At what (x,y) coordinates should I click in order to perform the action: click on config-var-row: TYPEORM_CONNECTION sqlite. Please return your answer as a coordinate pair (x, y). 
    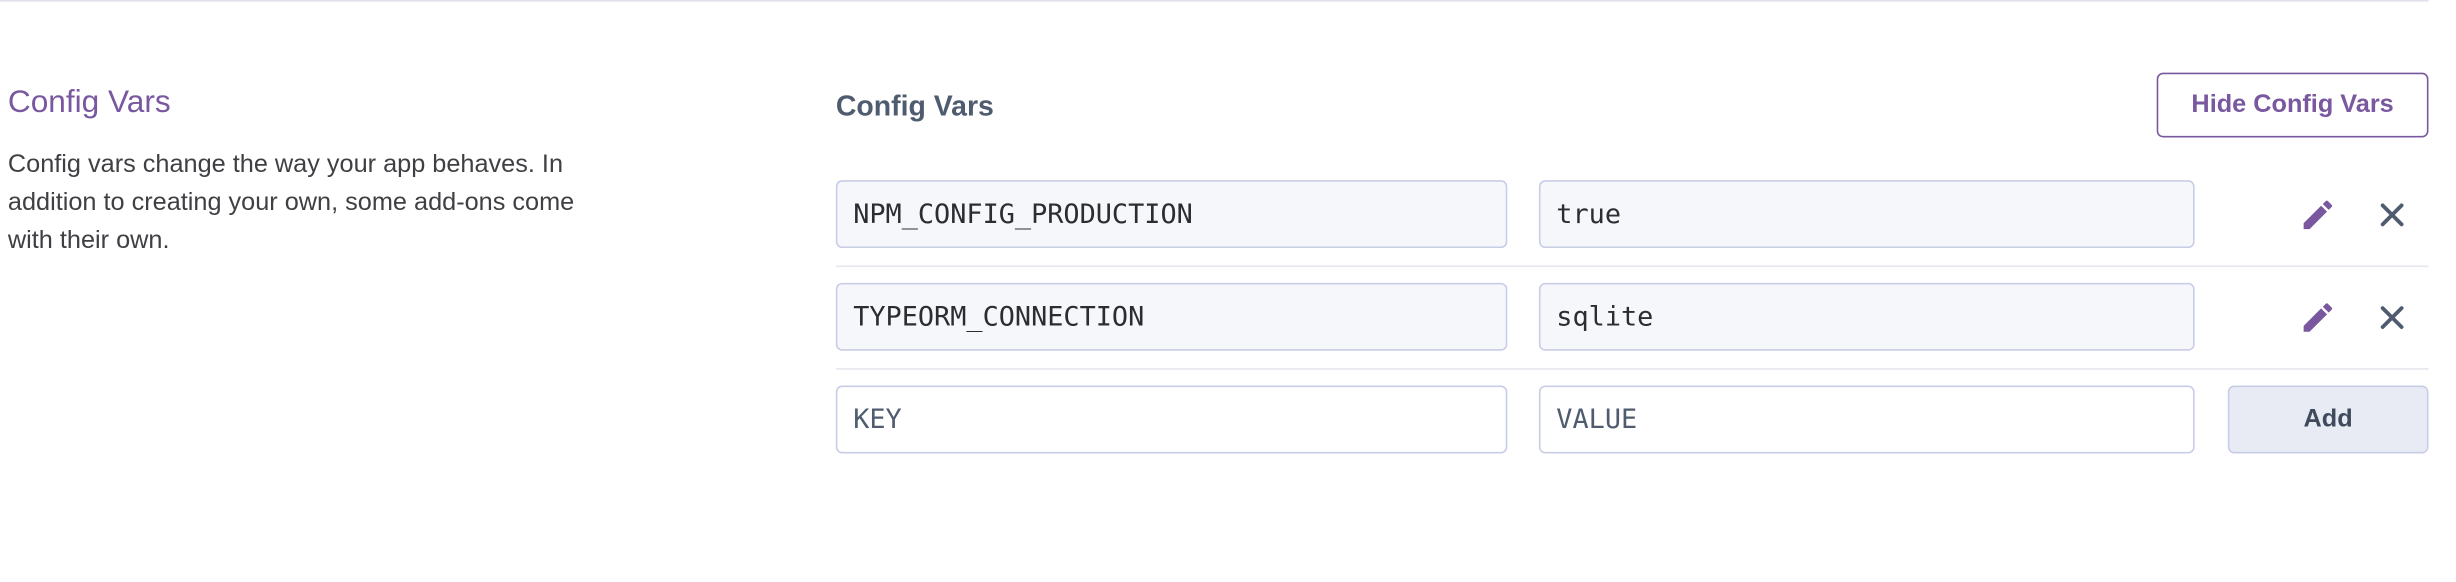
    Looking at the image, I should click on (1632, 317).